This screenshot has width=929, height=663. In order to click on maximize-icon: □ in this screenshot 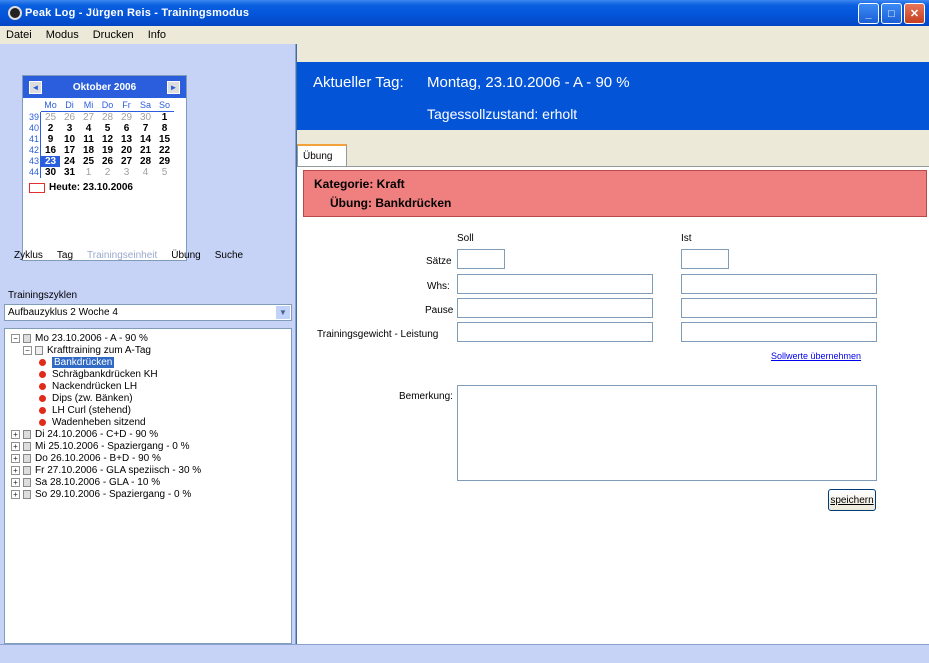, I will do `click(891, 13)`.